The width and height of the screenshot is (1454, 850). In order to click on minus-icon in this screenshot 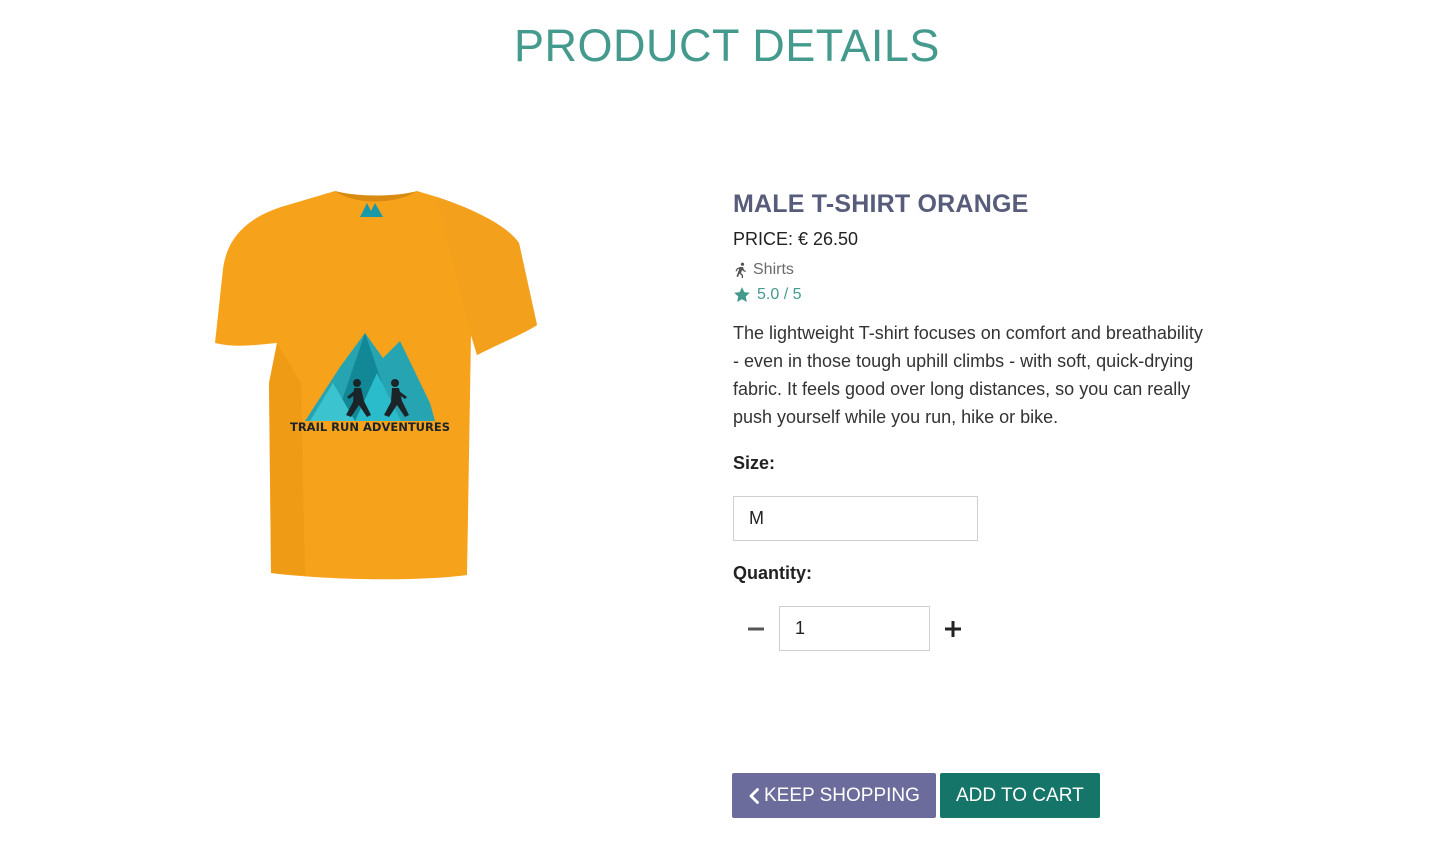, I will do `click(756, 629)`.